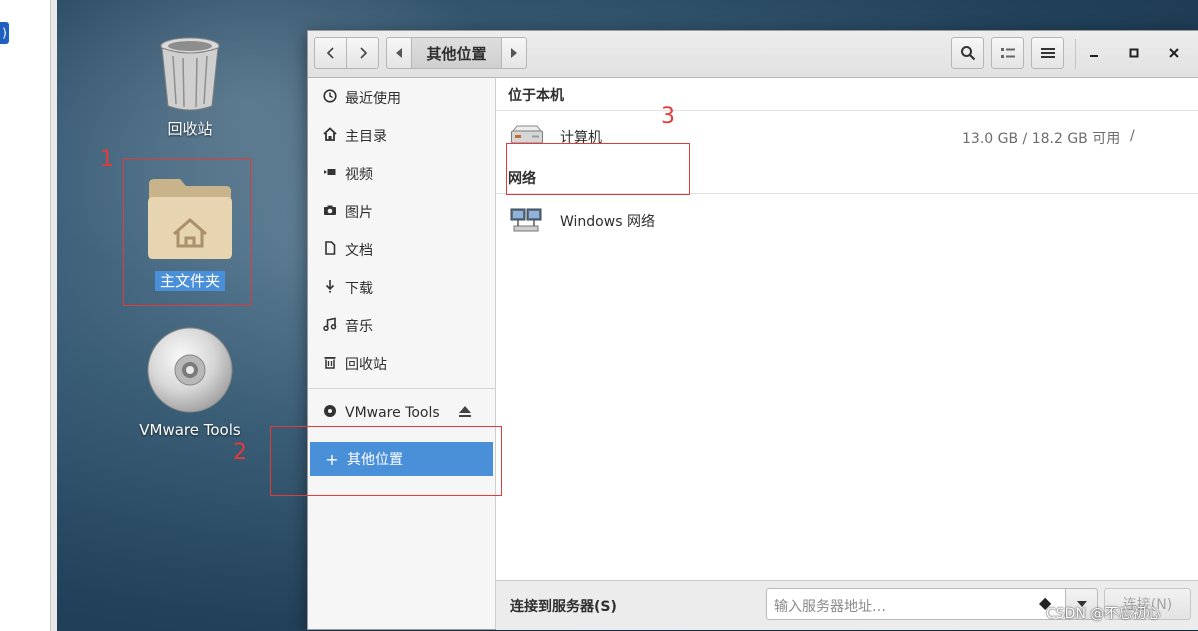 This screenshot has height=631, width=1198. I want to click on triangle-left-icon, so click(399, 53).